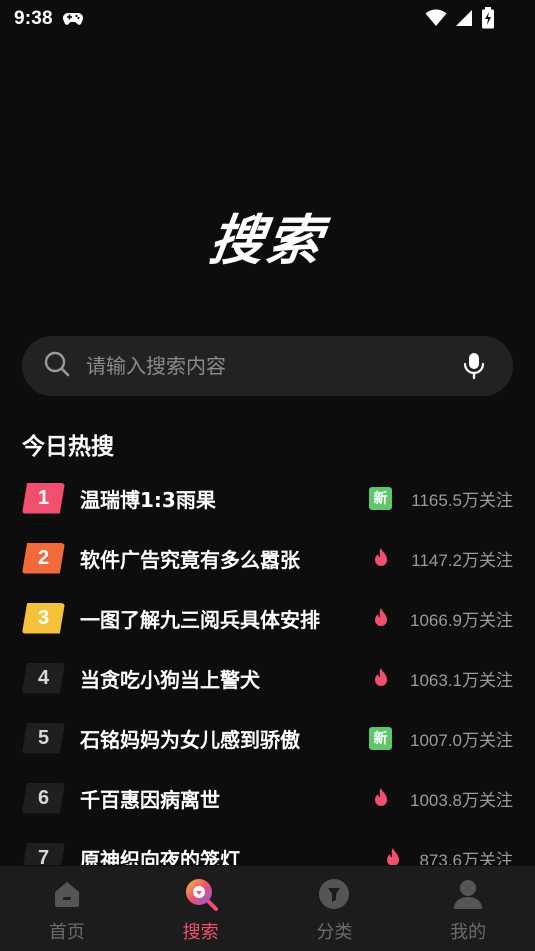 The height and width of the screenshot is (951, 535). Describe the element at coordinates (43, 738) in the screenshot. I see `rank-badge: 5` at that location.